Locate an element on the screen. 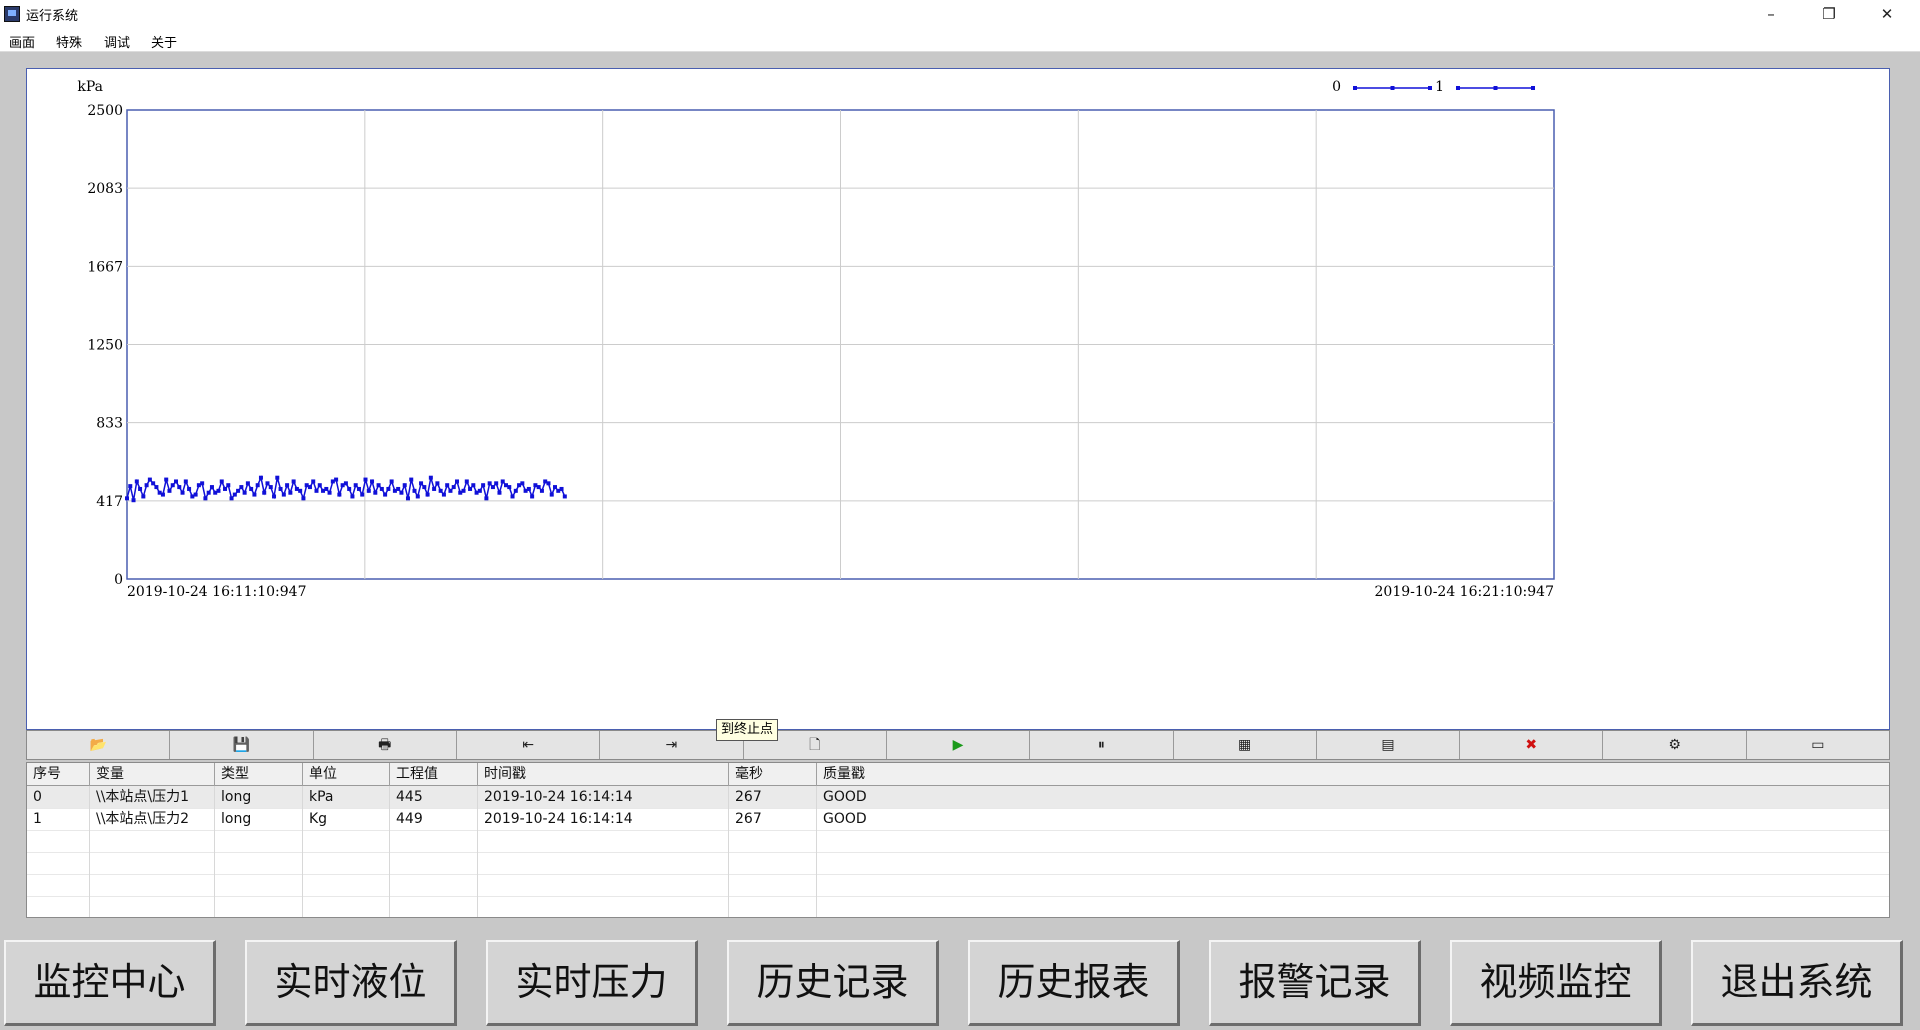  x-start-label: 2019-10-24 16:11:10:947 is located at coordinates (216, 592).